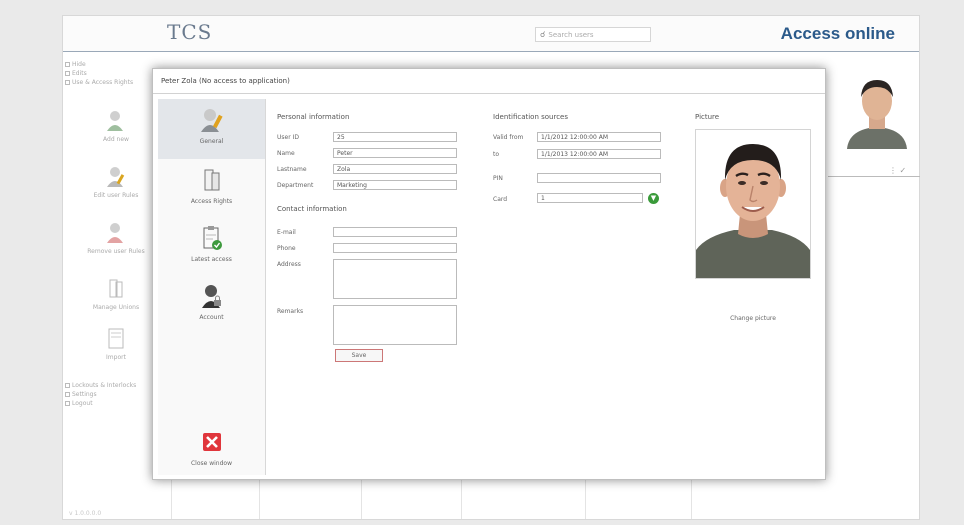 The height and width of the screenshot is (525, 964). What do you see at coordinates (897, 170) in the screenshot?
I see `row-actions-icon: ⋮ ✓` at bounding box center [897, 170].